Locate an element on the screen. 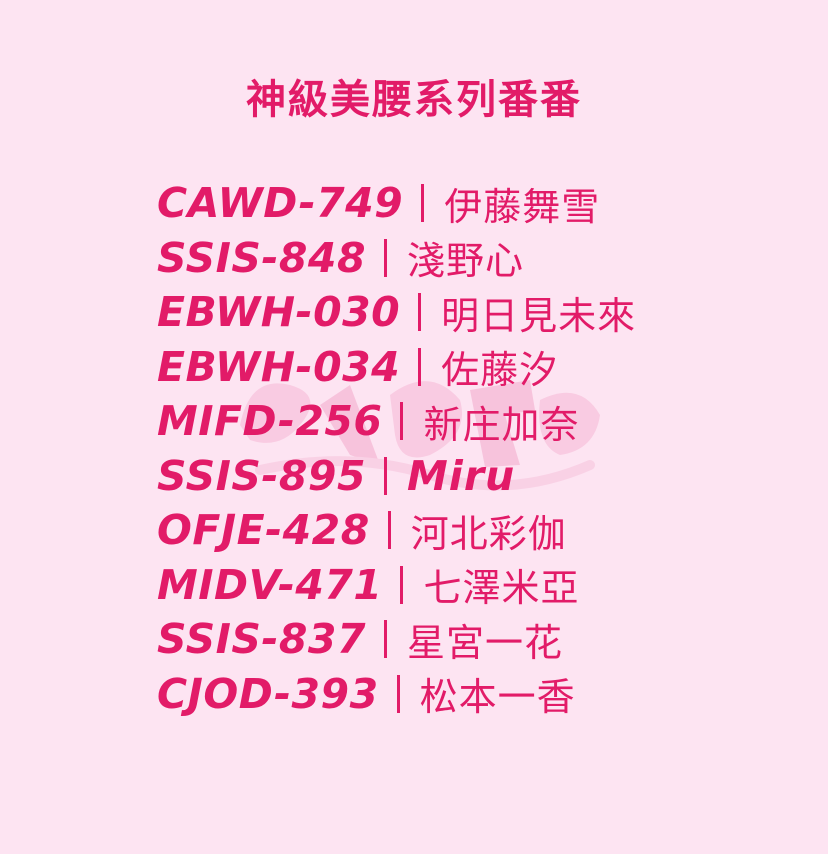 This screenshot has height=854, width=828. list-item: SSIS-895 Miru is located at coordinates (487, 476).